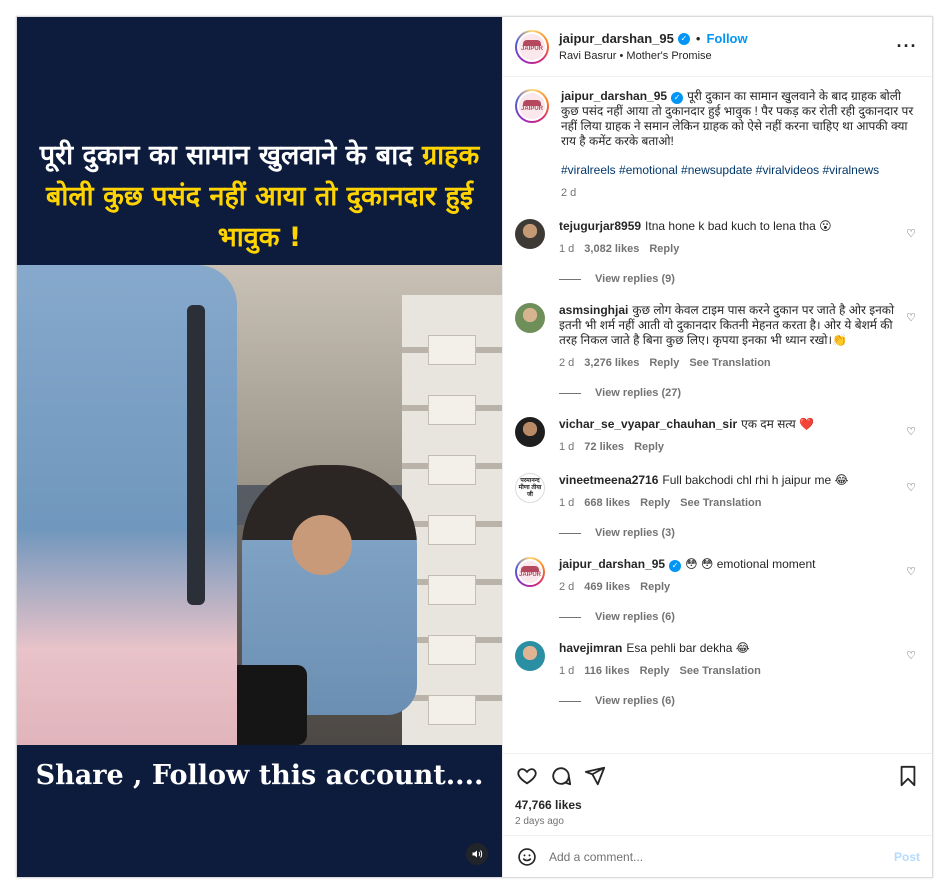  I want to click on comment-username: havejimran, so click(590, 648).